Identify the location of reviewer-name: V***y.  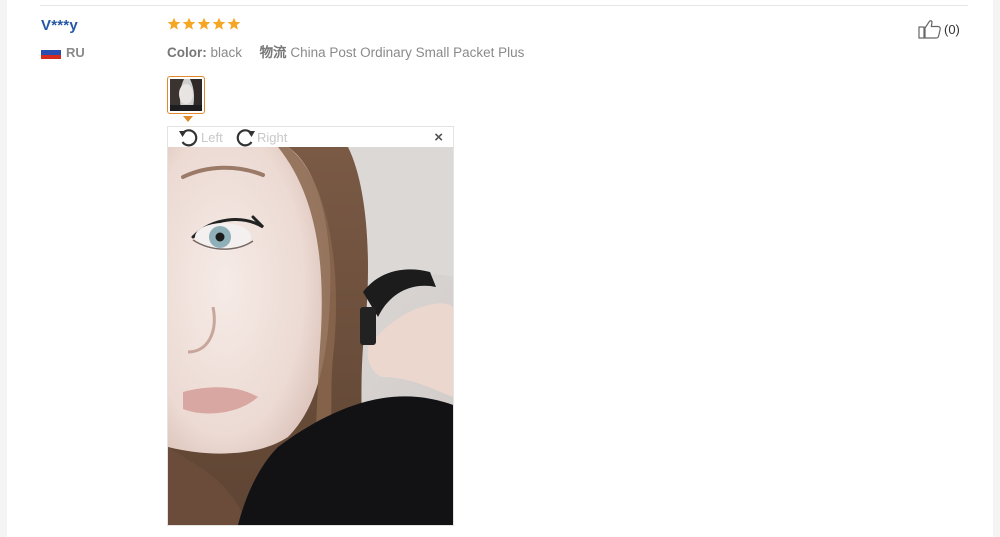
(59, 25).